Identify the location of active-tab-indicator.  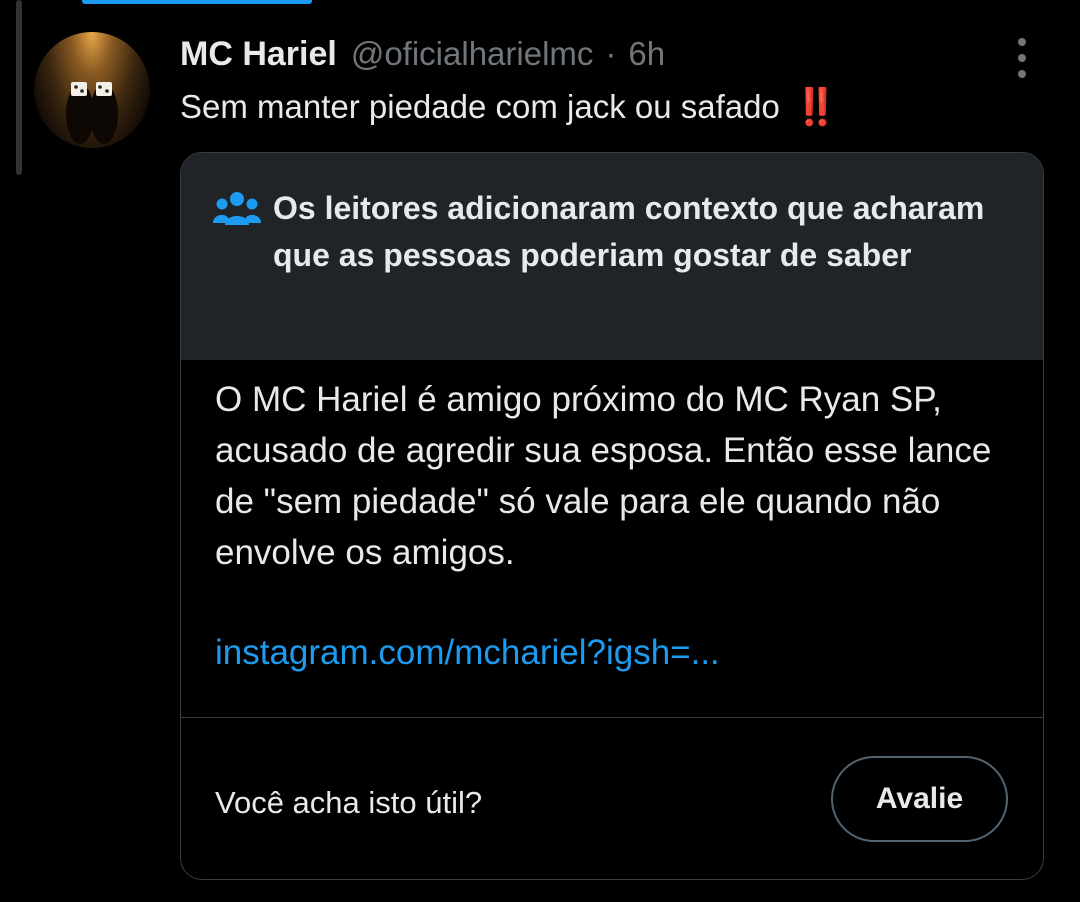
(197, 2).